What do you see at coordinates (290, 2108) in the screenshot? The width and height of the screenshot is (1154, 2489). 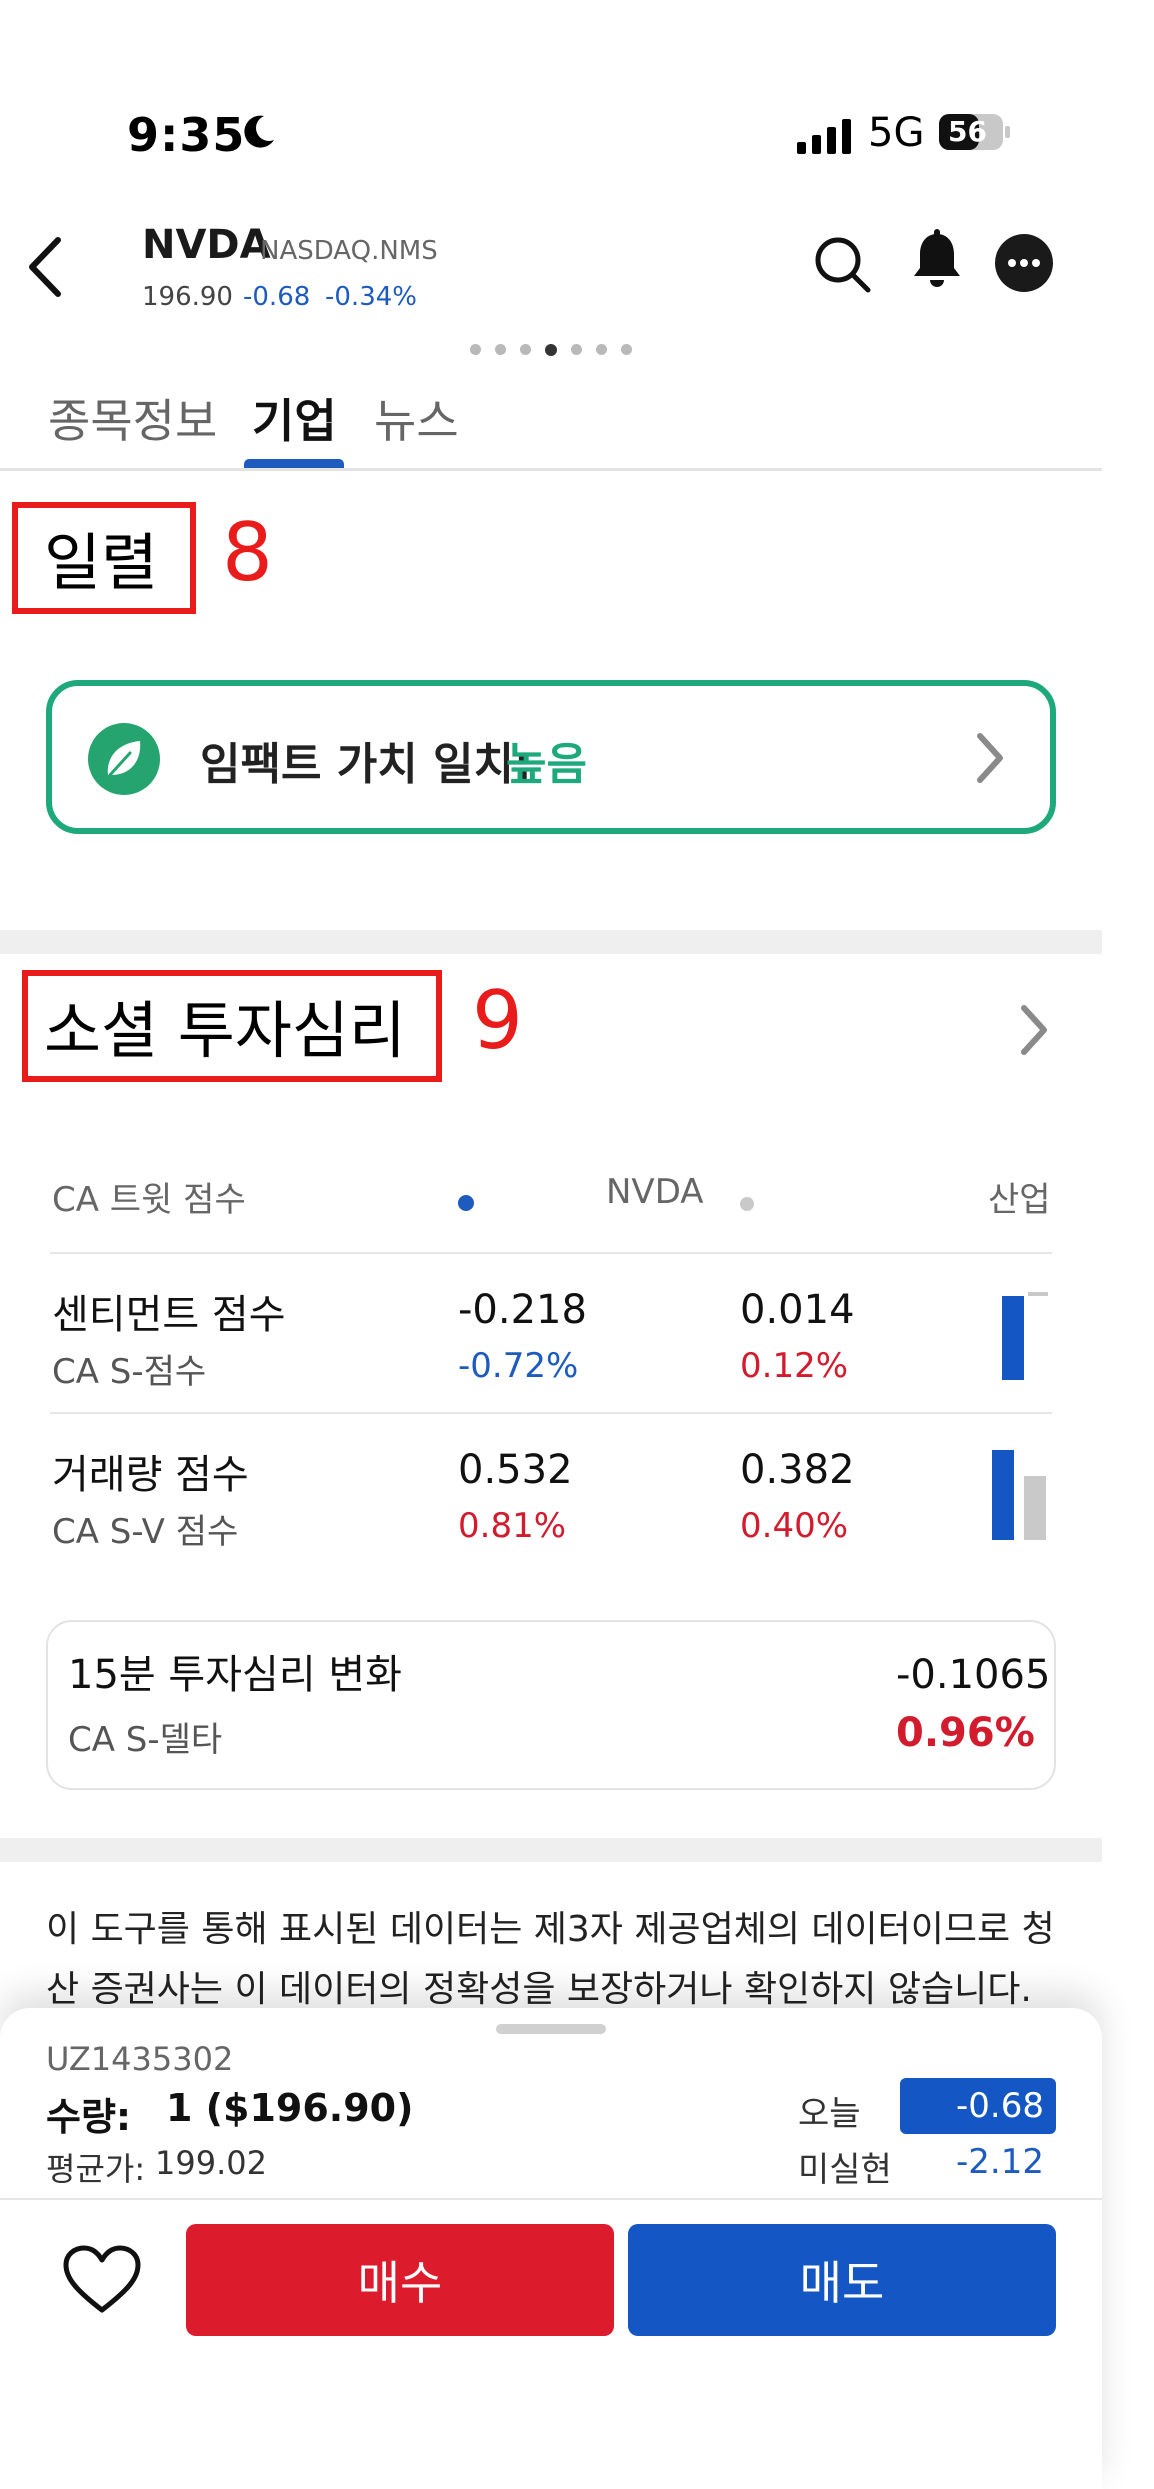 I see `quantity-value: 1 ($196.90)` at bounding box center [290, 2108].